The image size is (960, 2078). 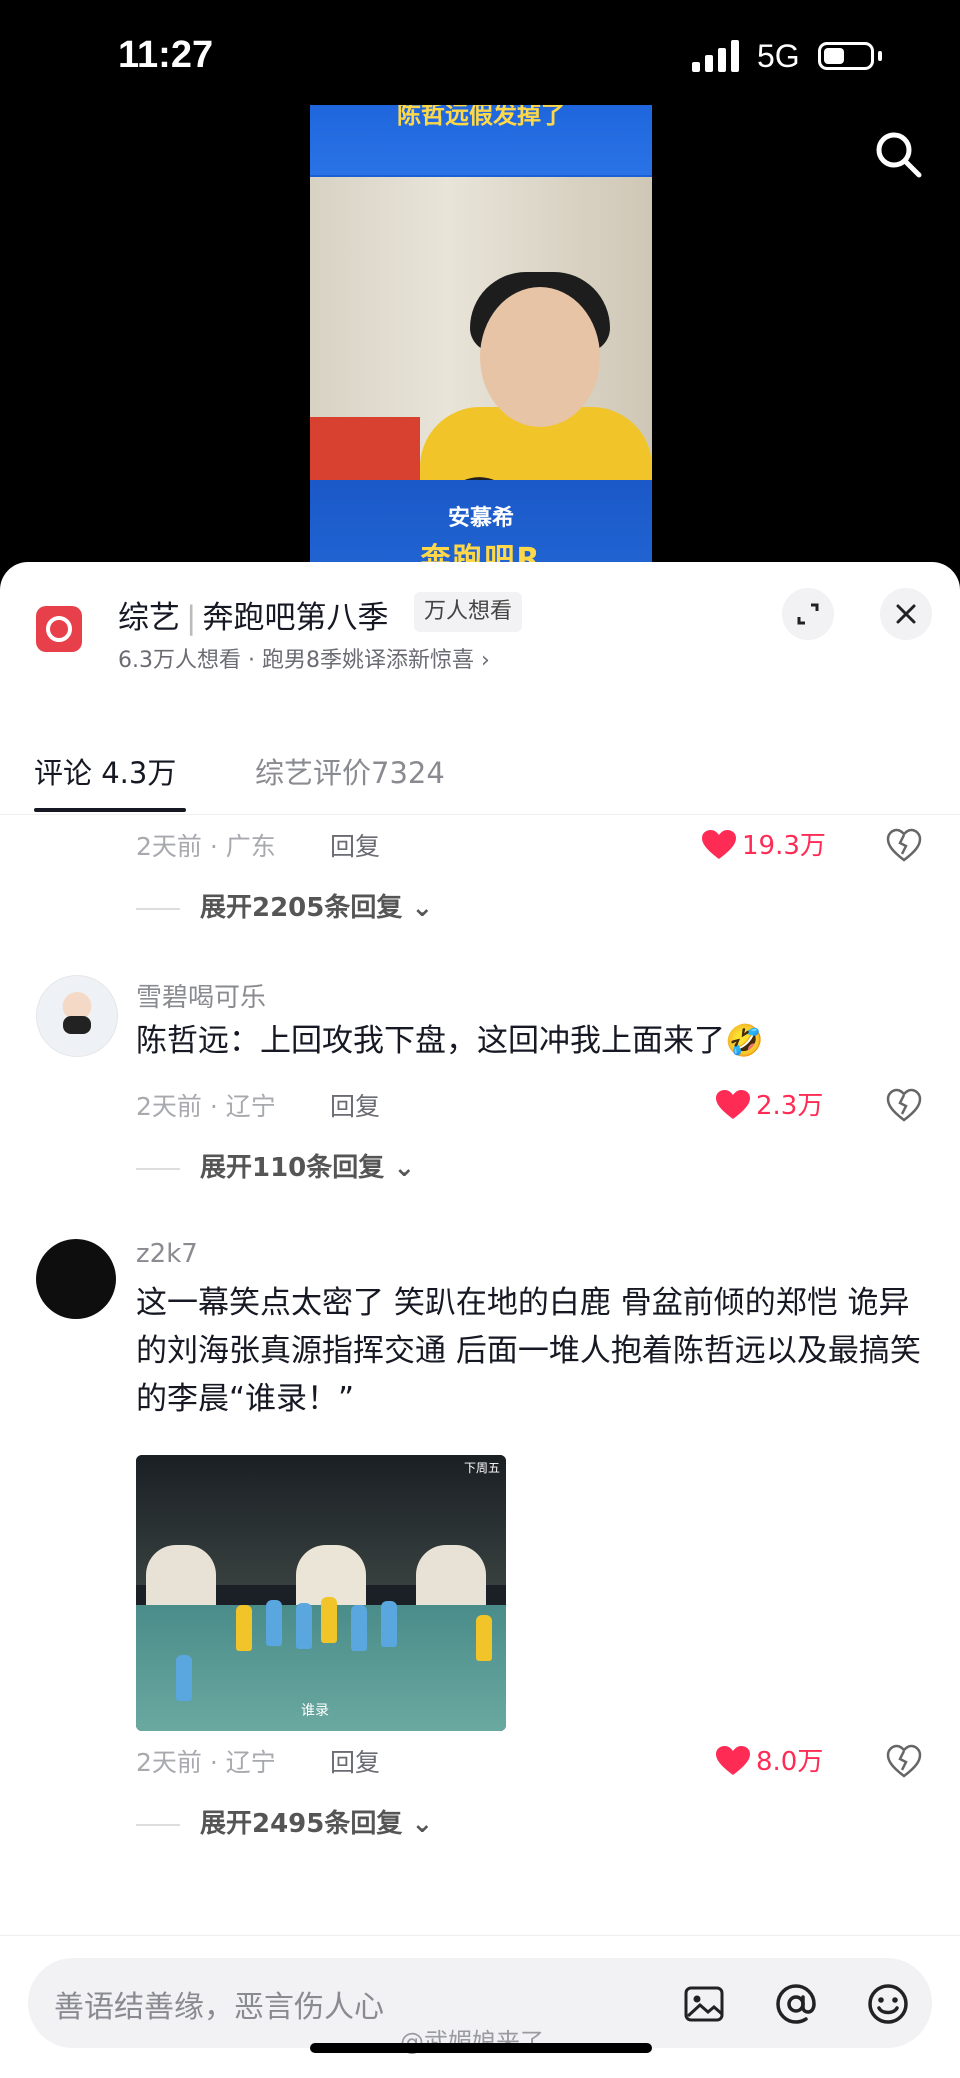 What do you see at coordinates (149, 618) in the screenshot?
I see `category-label: 综艺` at bounding box center [149, 618].